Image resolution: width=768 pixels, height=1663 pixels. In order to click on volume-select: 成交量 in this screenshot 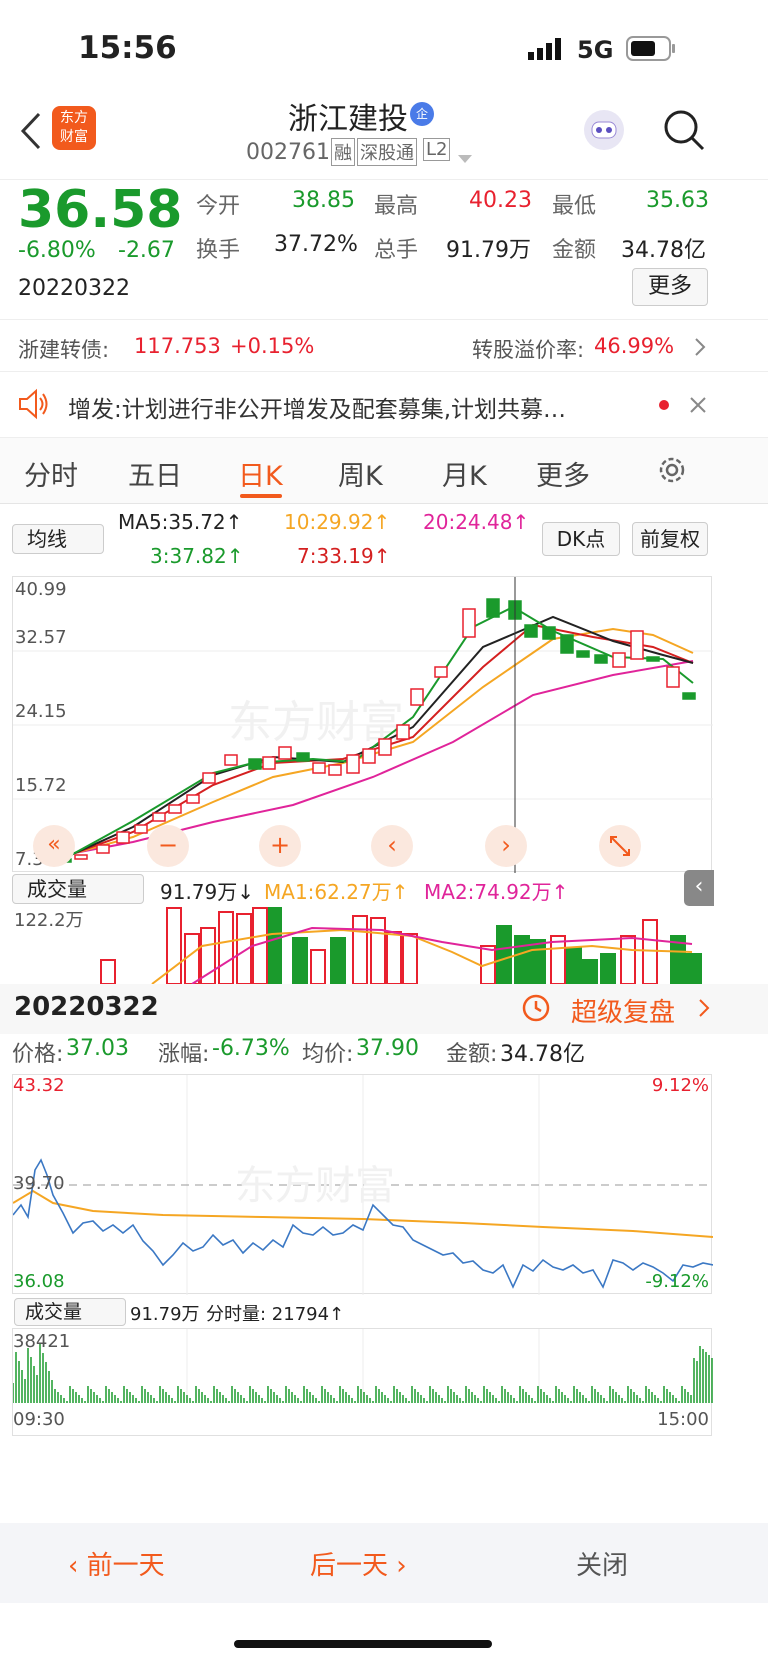, I will do `click(78, 889)`.